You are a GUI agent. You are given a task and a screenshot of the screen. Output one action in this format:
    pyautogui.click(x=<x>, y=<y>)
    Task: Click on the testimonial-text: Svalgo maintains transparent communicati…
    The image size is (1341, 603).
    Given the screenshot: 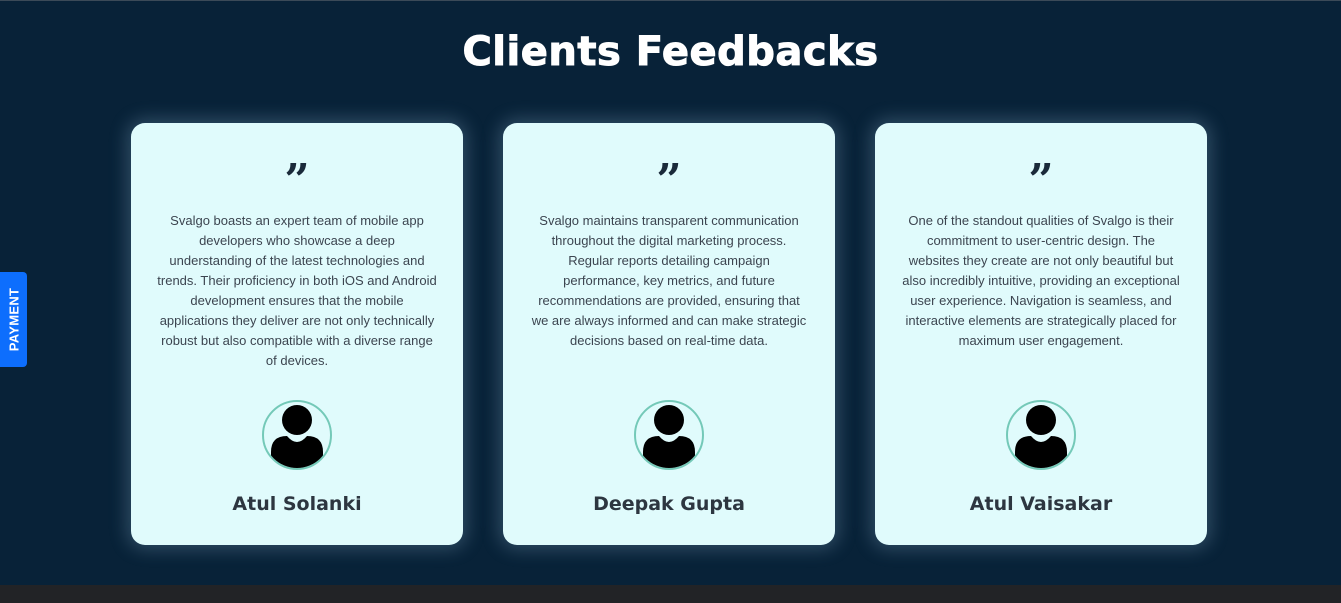 What is the action you would take?
    pyautogui.click(x=669, y=280)
    